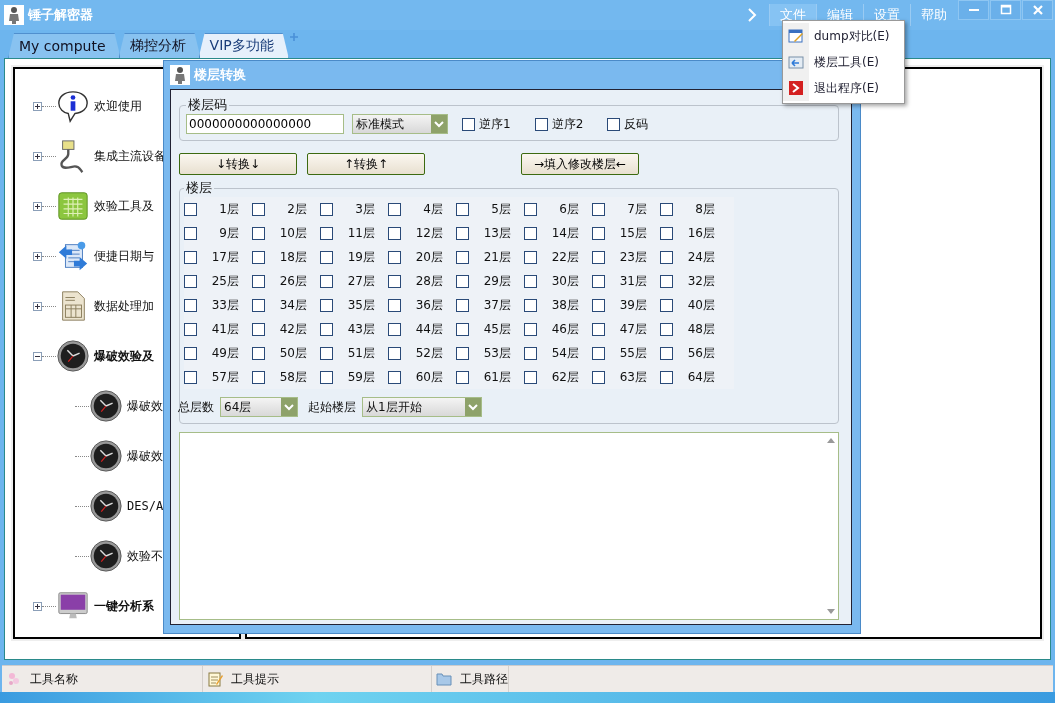  Describe the element at coordinates (124, 356) in the screenshot. I see `tree-item: 爆破效验及` at that location.